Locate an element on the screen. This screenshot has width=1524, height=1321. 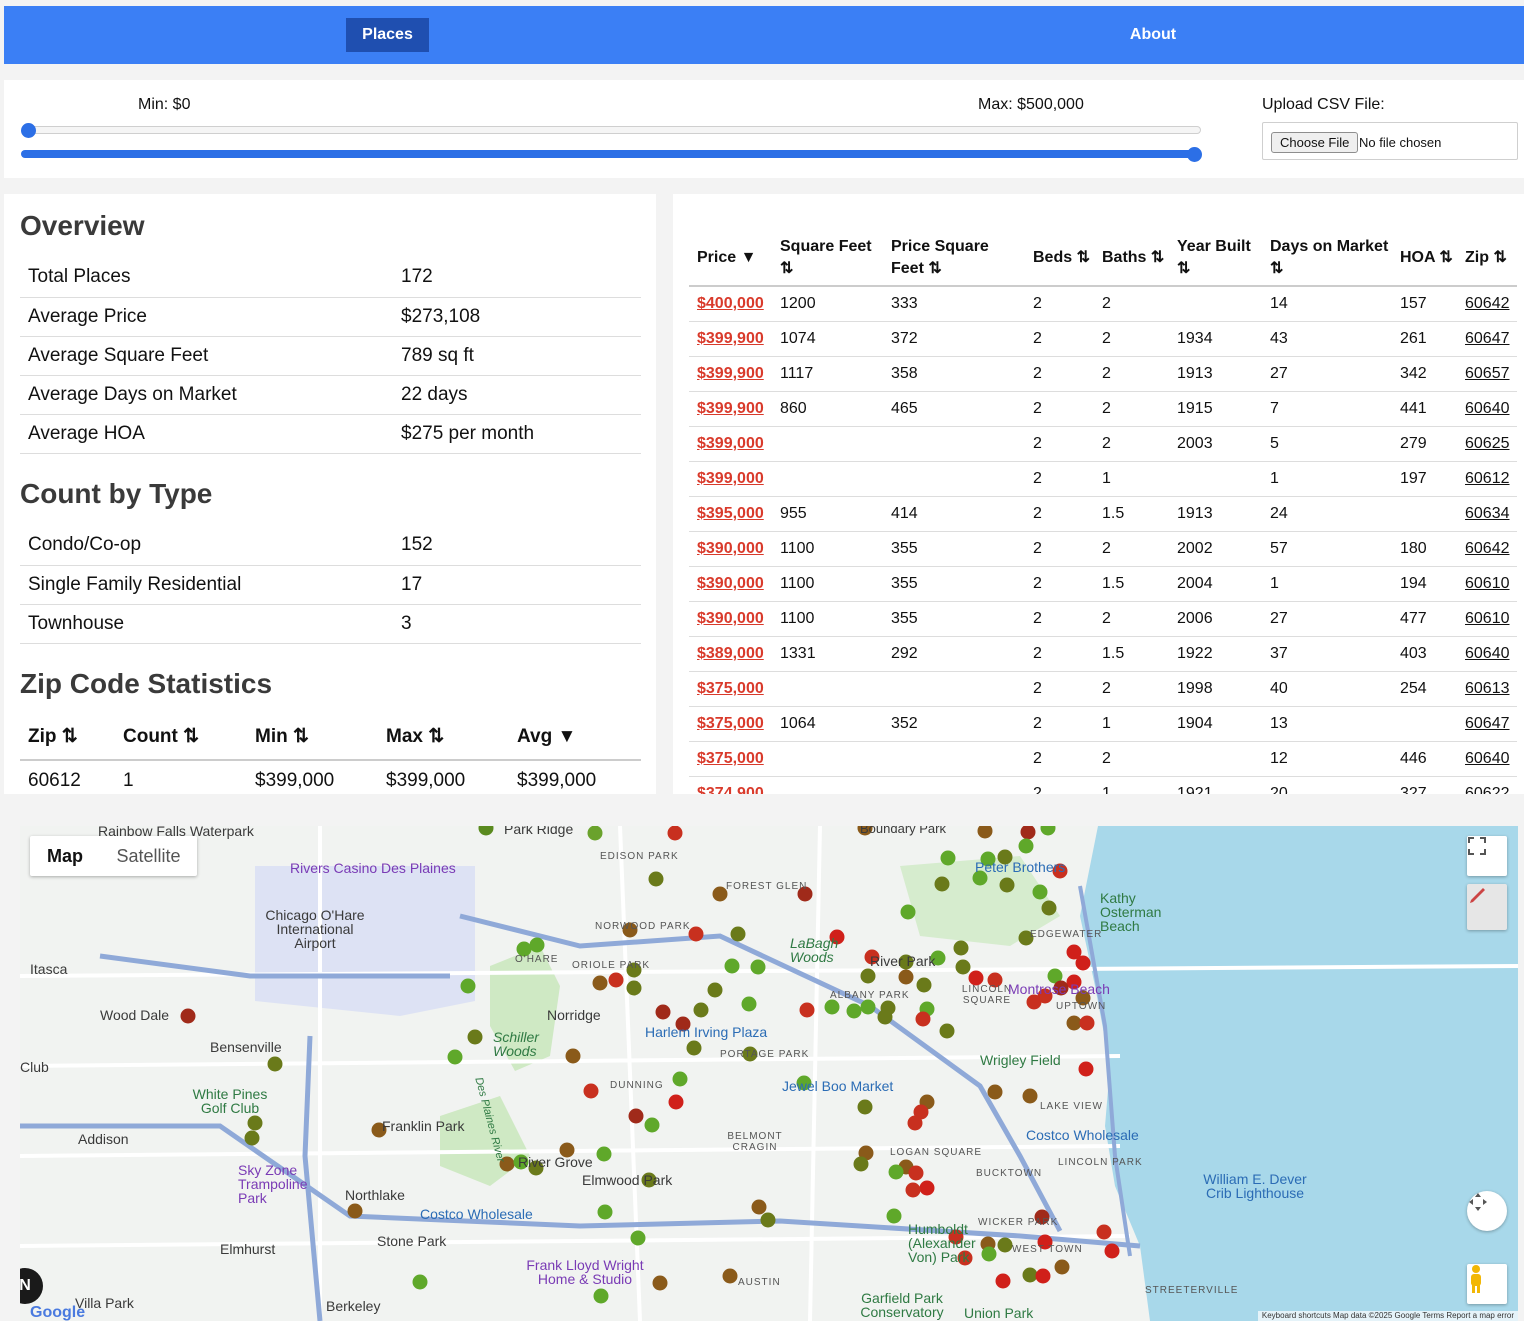
table-row: $395,000 955 414 2 1.5 1913 24 60634 is located at coordinates (1103, 514).